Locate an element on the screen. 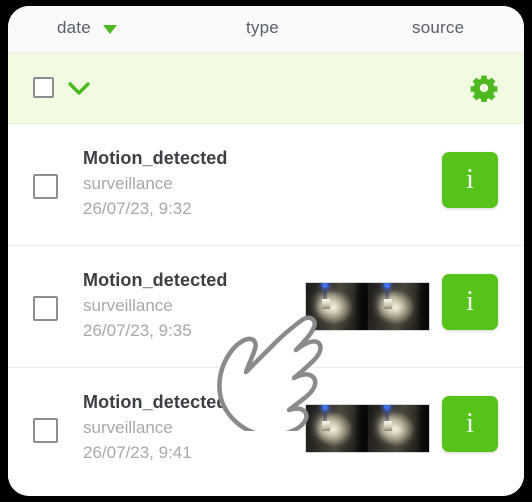  sort-descending-caret-icon is located at coordinates (110, 29).